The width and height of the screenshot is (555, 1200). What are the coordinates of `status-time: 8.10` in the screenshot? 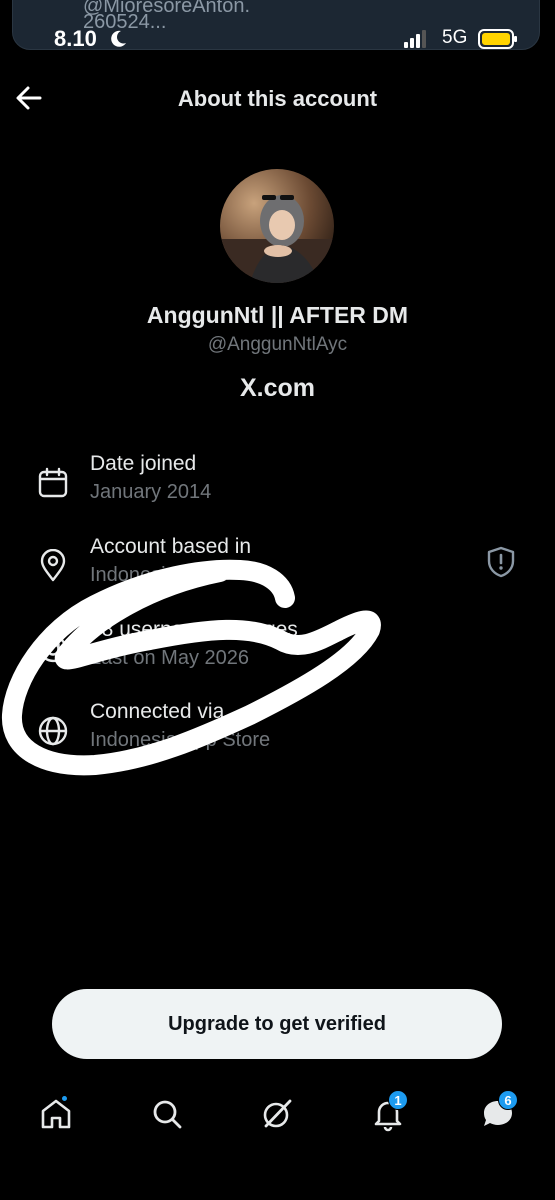 It's located at (75, 38).